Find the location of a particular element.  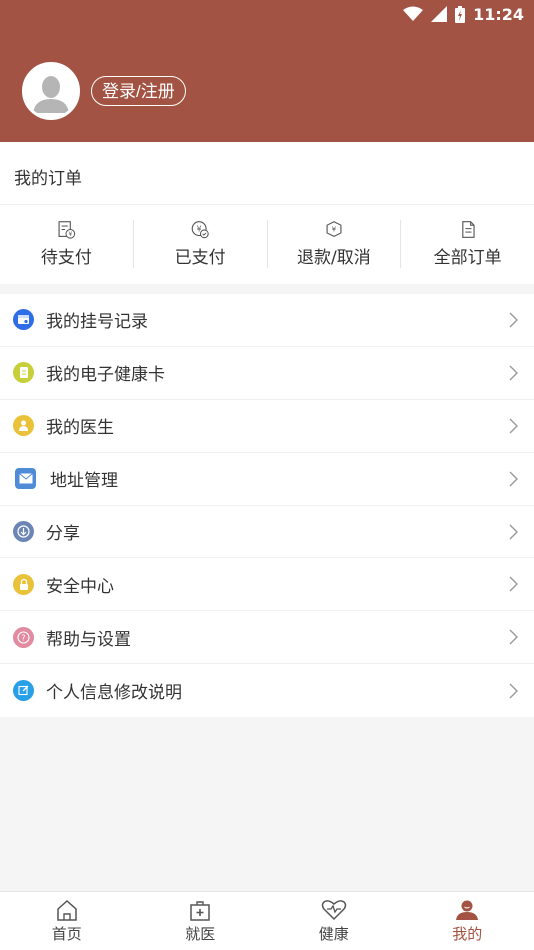

menu-item-share: 分享 is located at coordinates (267, 532).